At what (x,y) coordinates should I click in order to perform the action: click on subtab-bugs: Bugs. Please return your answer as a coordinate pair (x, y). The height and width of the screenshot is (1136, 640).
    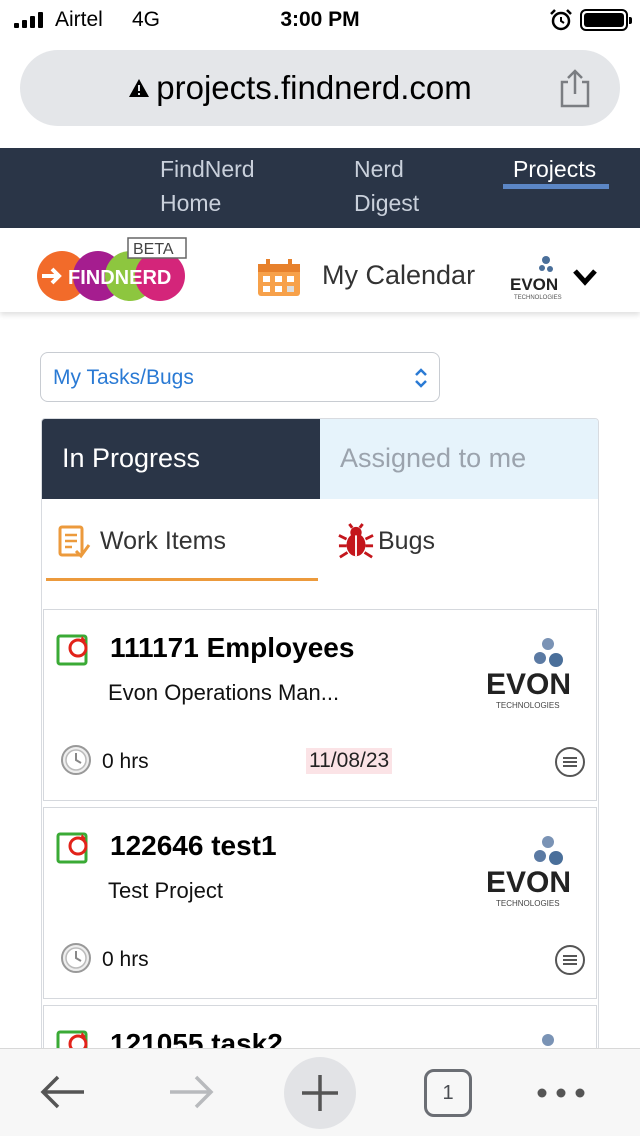
    Looking at the image, I should click on (458, 540).